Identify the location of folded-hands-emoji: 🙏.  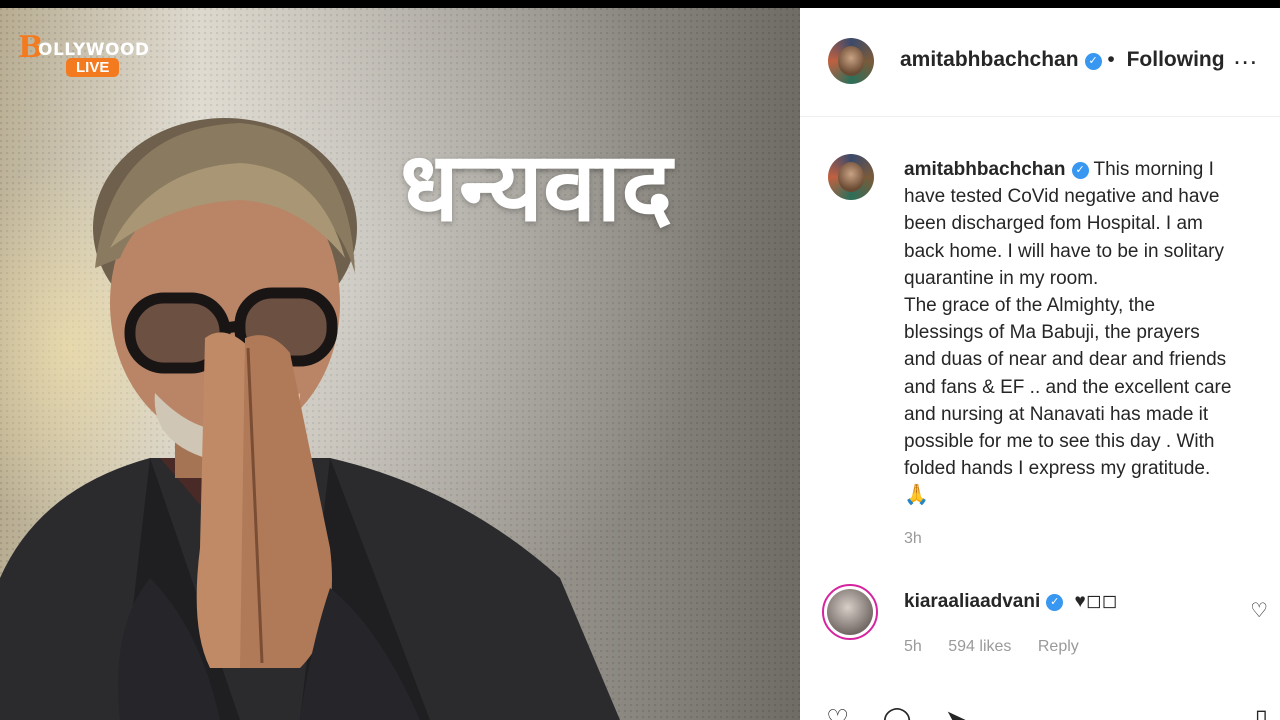
(916, 495).